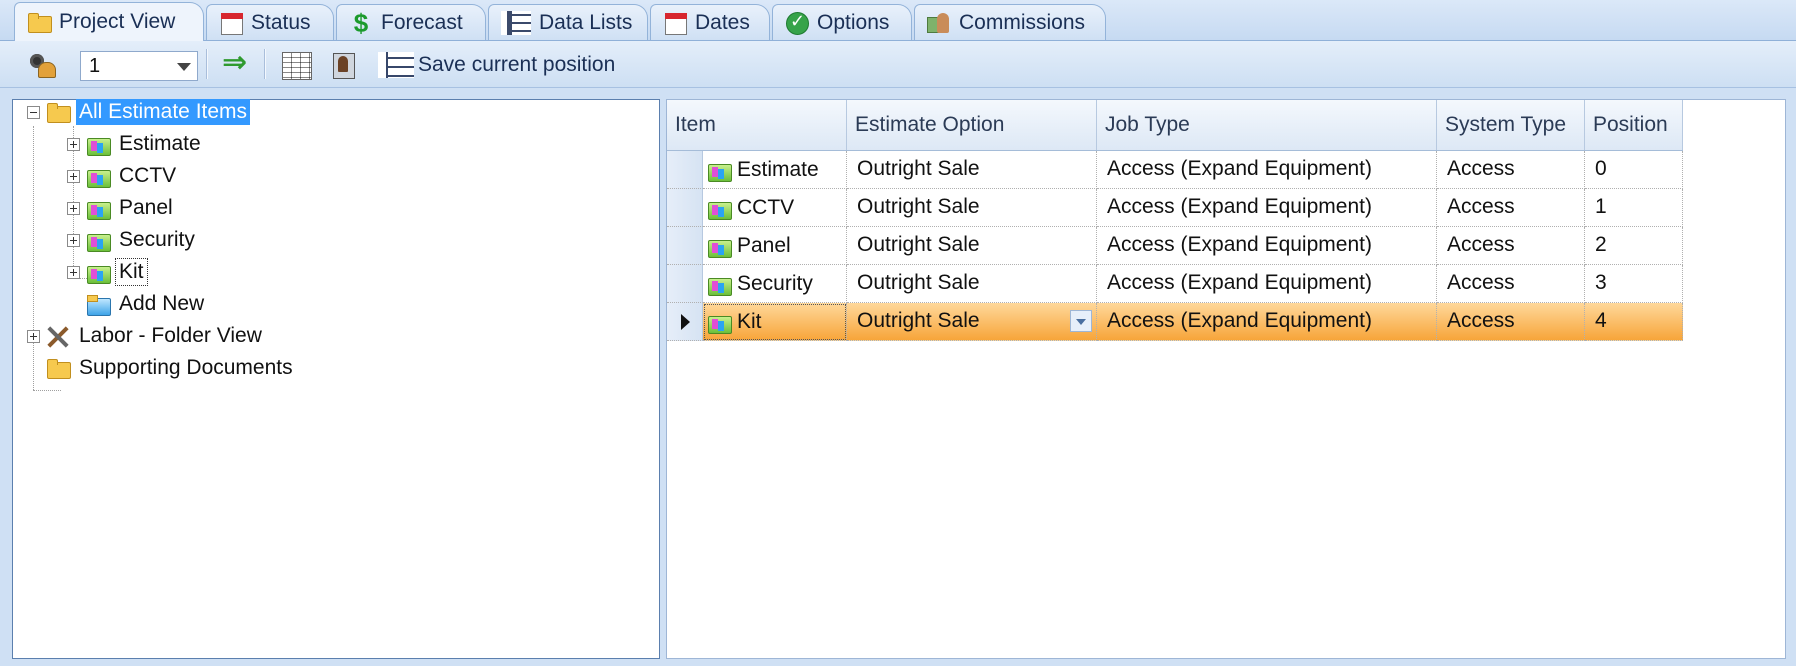 This screenshot has height=666, width=1796. I want to click on arrow-right-icon: ⇒, so click(236, 63).